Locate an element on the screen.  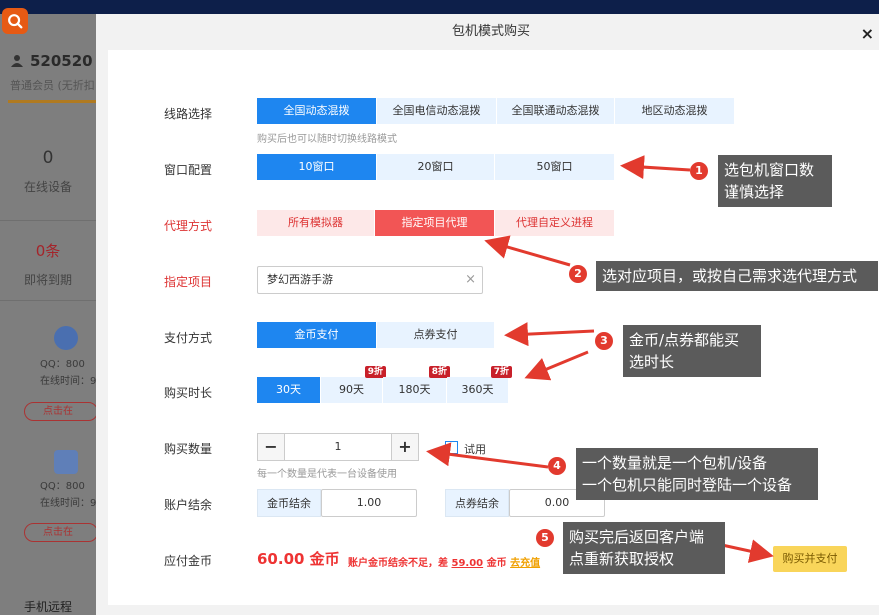
level-progress-bar is located at coordinates (52, 101).